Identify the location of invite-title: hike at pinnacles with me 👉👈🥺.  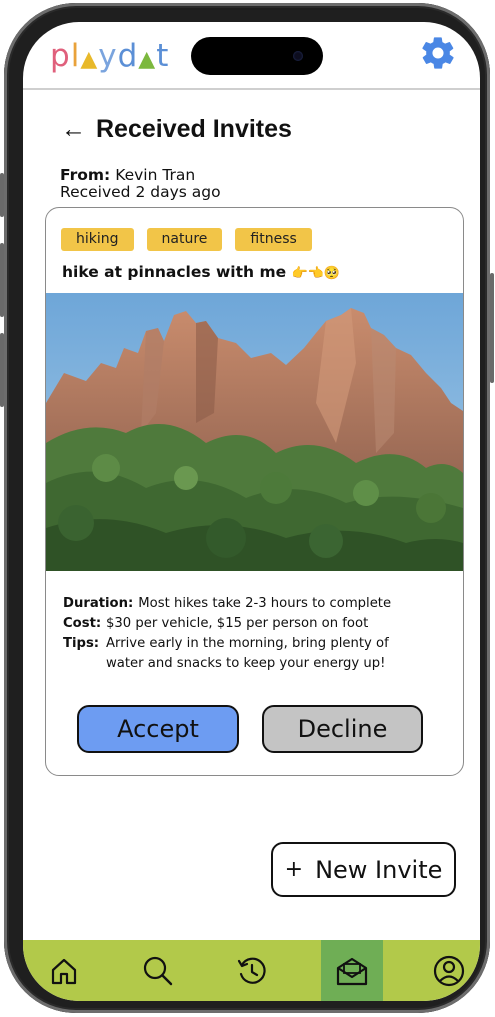
(201, 272).